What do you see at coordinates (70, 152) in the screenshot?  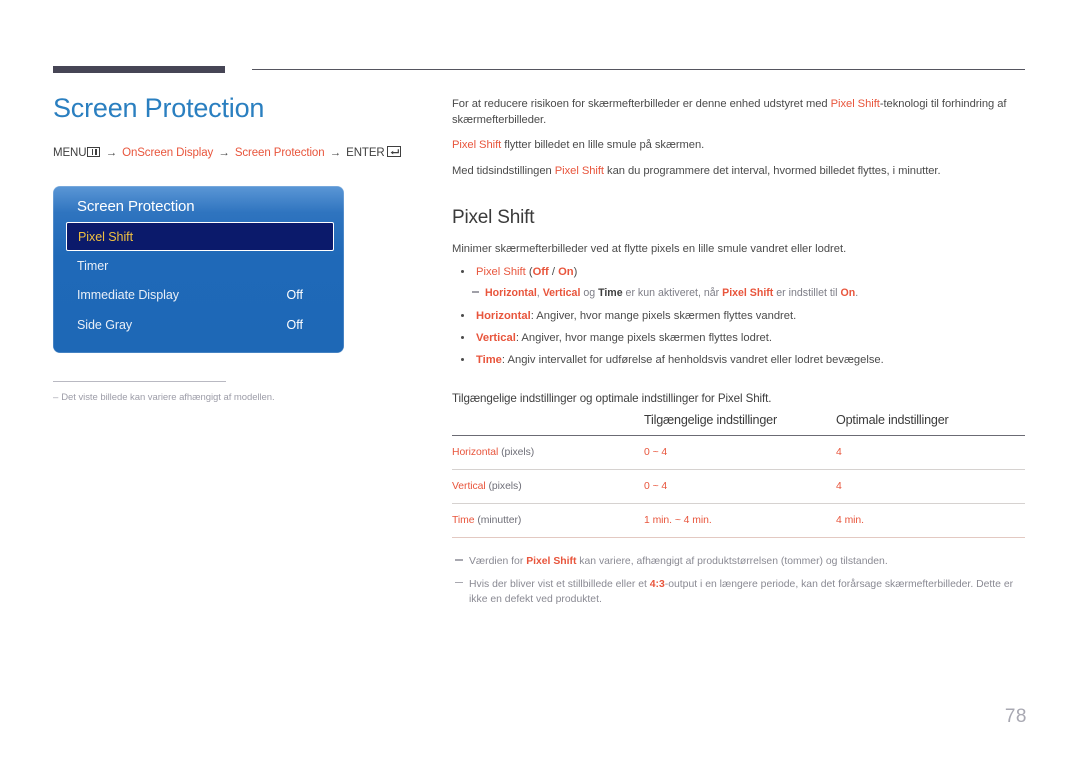 I see `breadcrumb-menu-label: MENU` at bounding box center [70, 152].